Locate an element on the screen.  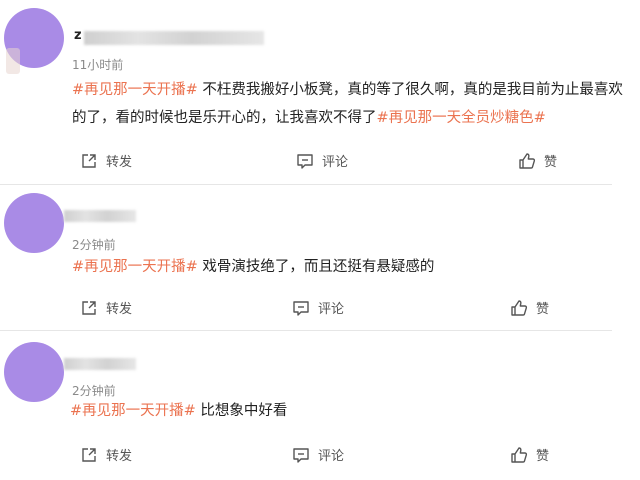
post-body: 比想象中好看 is located at coordinates (241, 411).